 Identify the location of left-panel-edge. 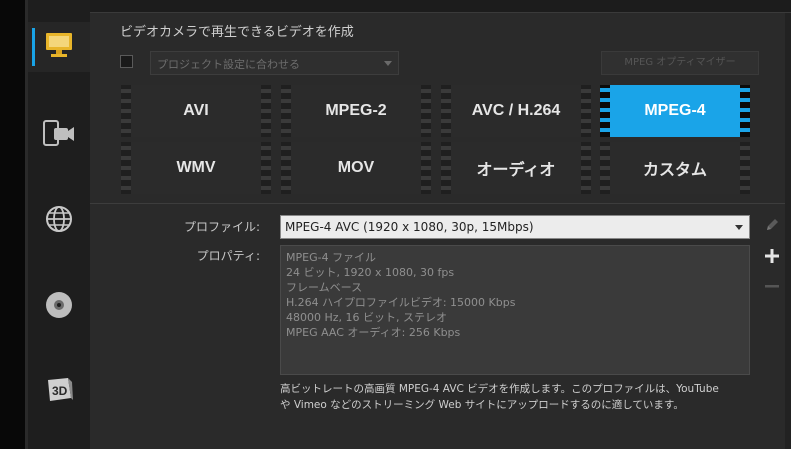
(12, 224).